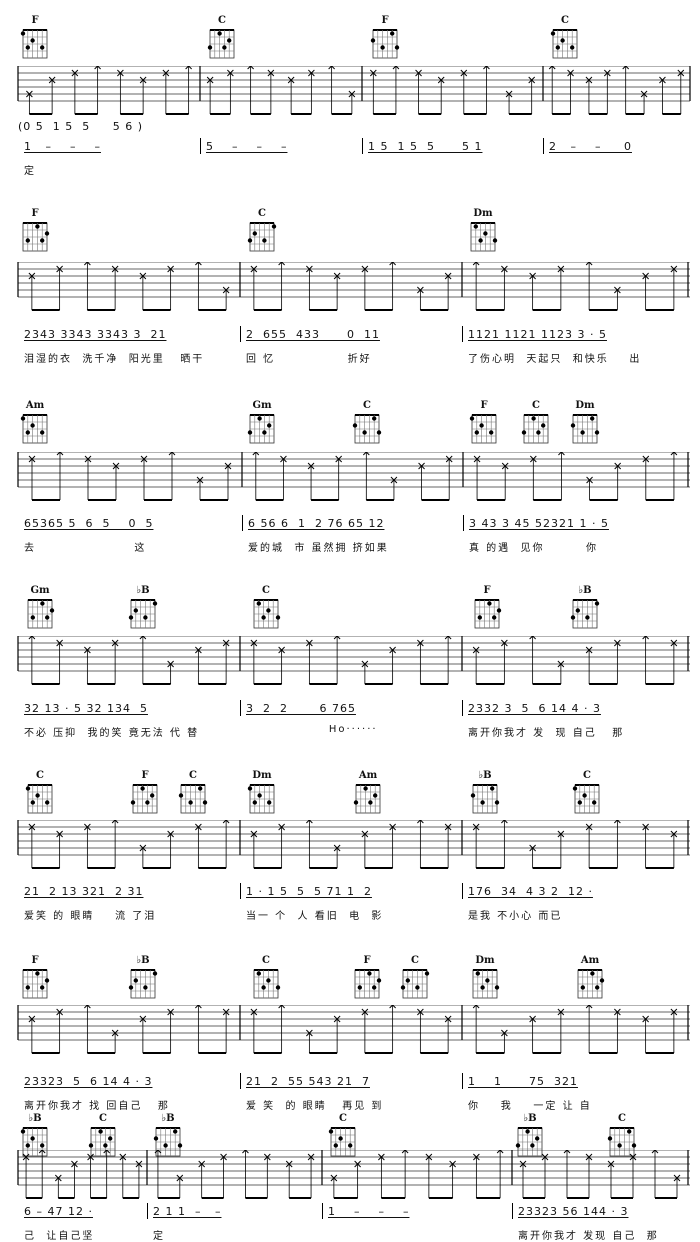 The image size is (700, 1242). What do you see at coordinates (58, 1211) in the screenshot?
I see `numbered-notation: 6 – 47 12 ·` at bounding box center [58, 1211].